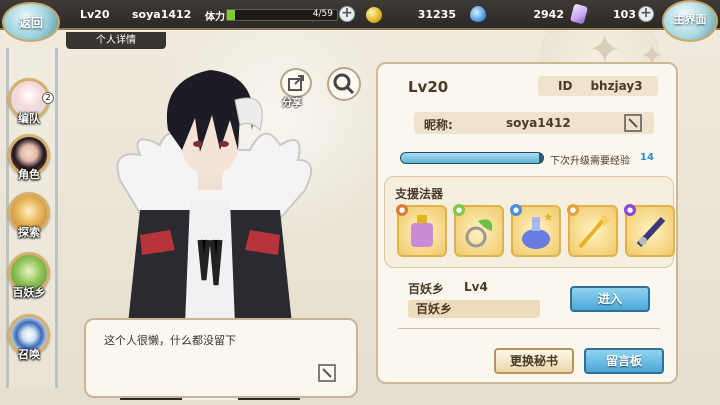 This screenshot has width=720, height=405. Describe the element at coordinates (30, 106) in the screenshot. I see `sidebar-item-team: 编队 2` at that location.